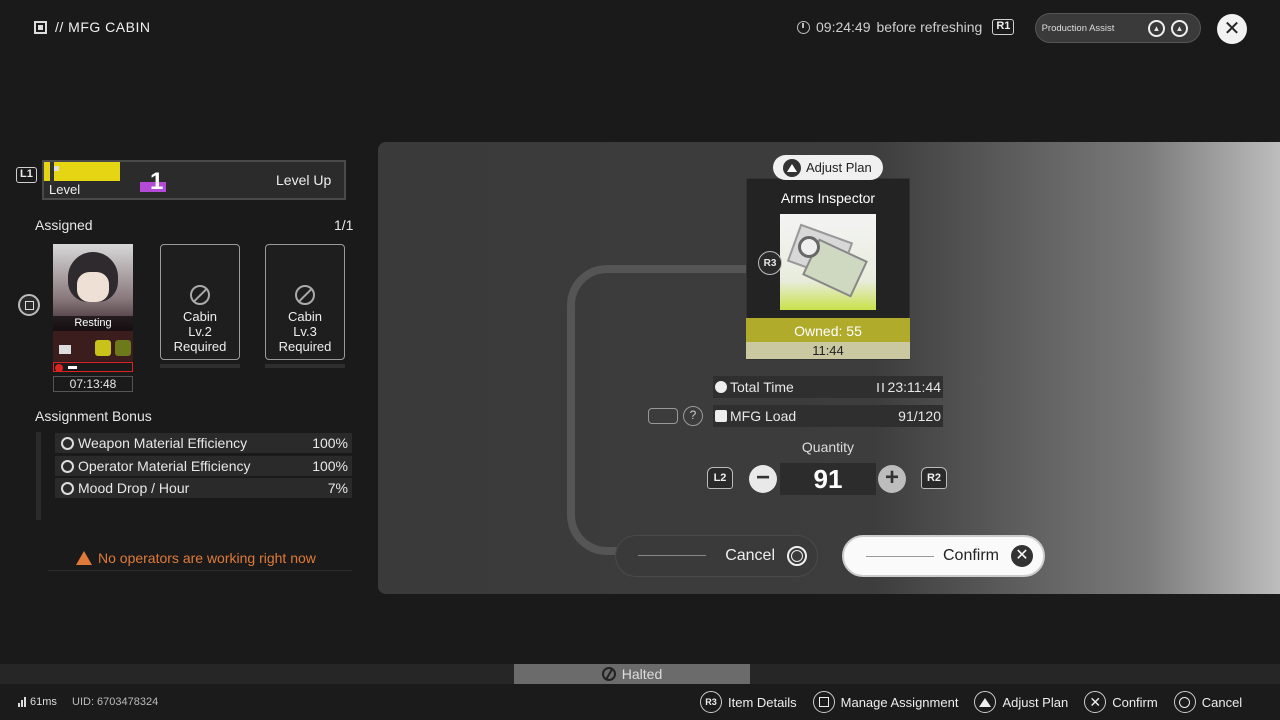 The height and width of the screenshot is (720, 1280). I want to click on pie-icon, so click(721, 387).